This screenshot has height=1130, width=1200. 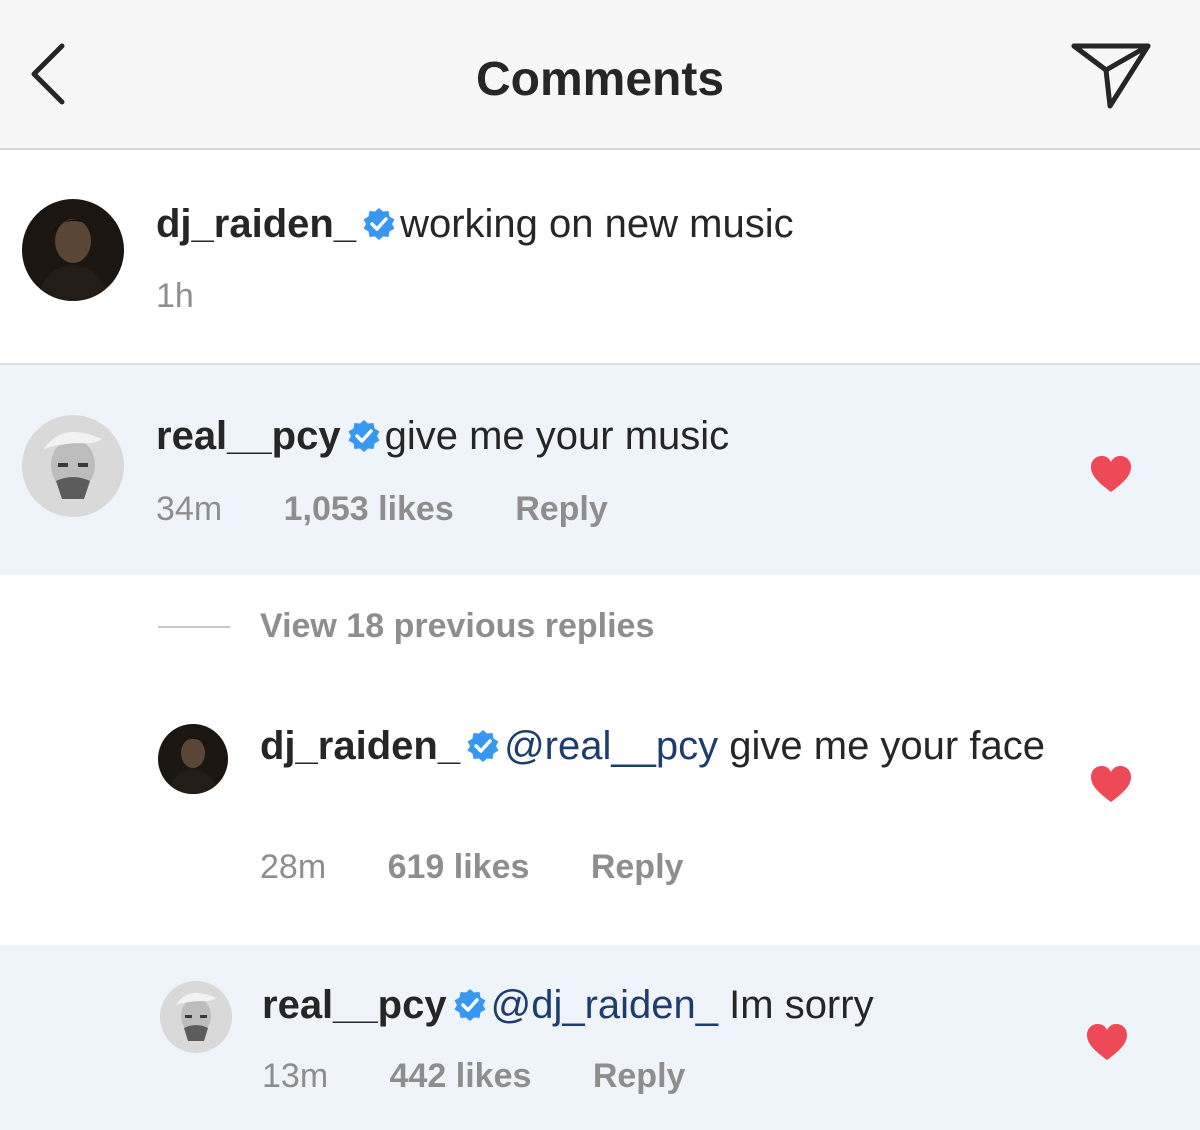 I want to click on view-replies-label: View 18 previous replies, so click(x=457, y=626).